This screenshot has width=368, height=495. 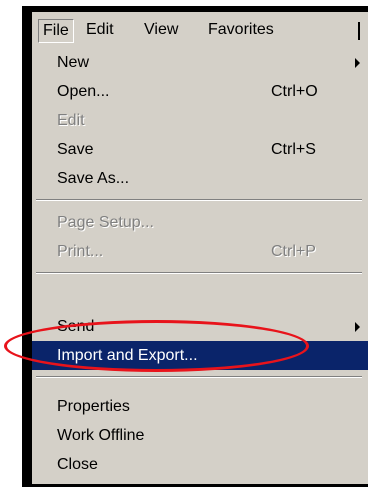 What do you see at coordinates (293, 149) in the screenshot?
I see `menu-item-shortcut: Ctrl+S` at bounding box center [293, 149].